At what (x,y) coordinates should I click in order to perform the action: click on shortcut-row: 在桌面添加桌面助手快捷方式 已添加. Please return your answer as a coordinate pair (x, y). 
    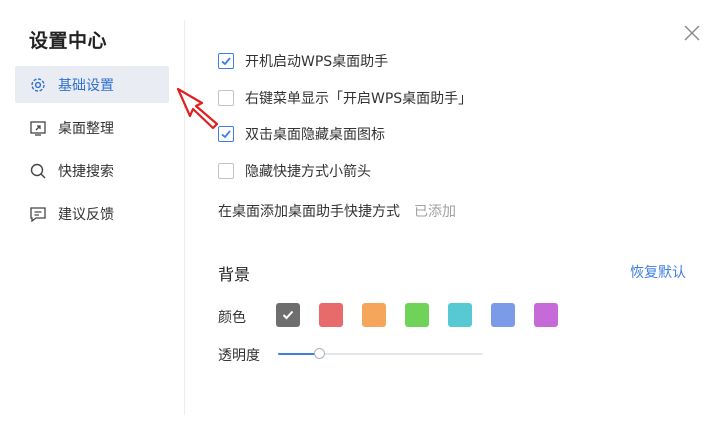
    Looking at the image, I should click on (337, 211).